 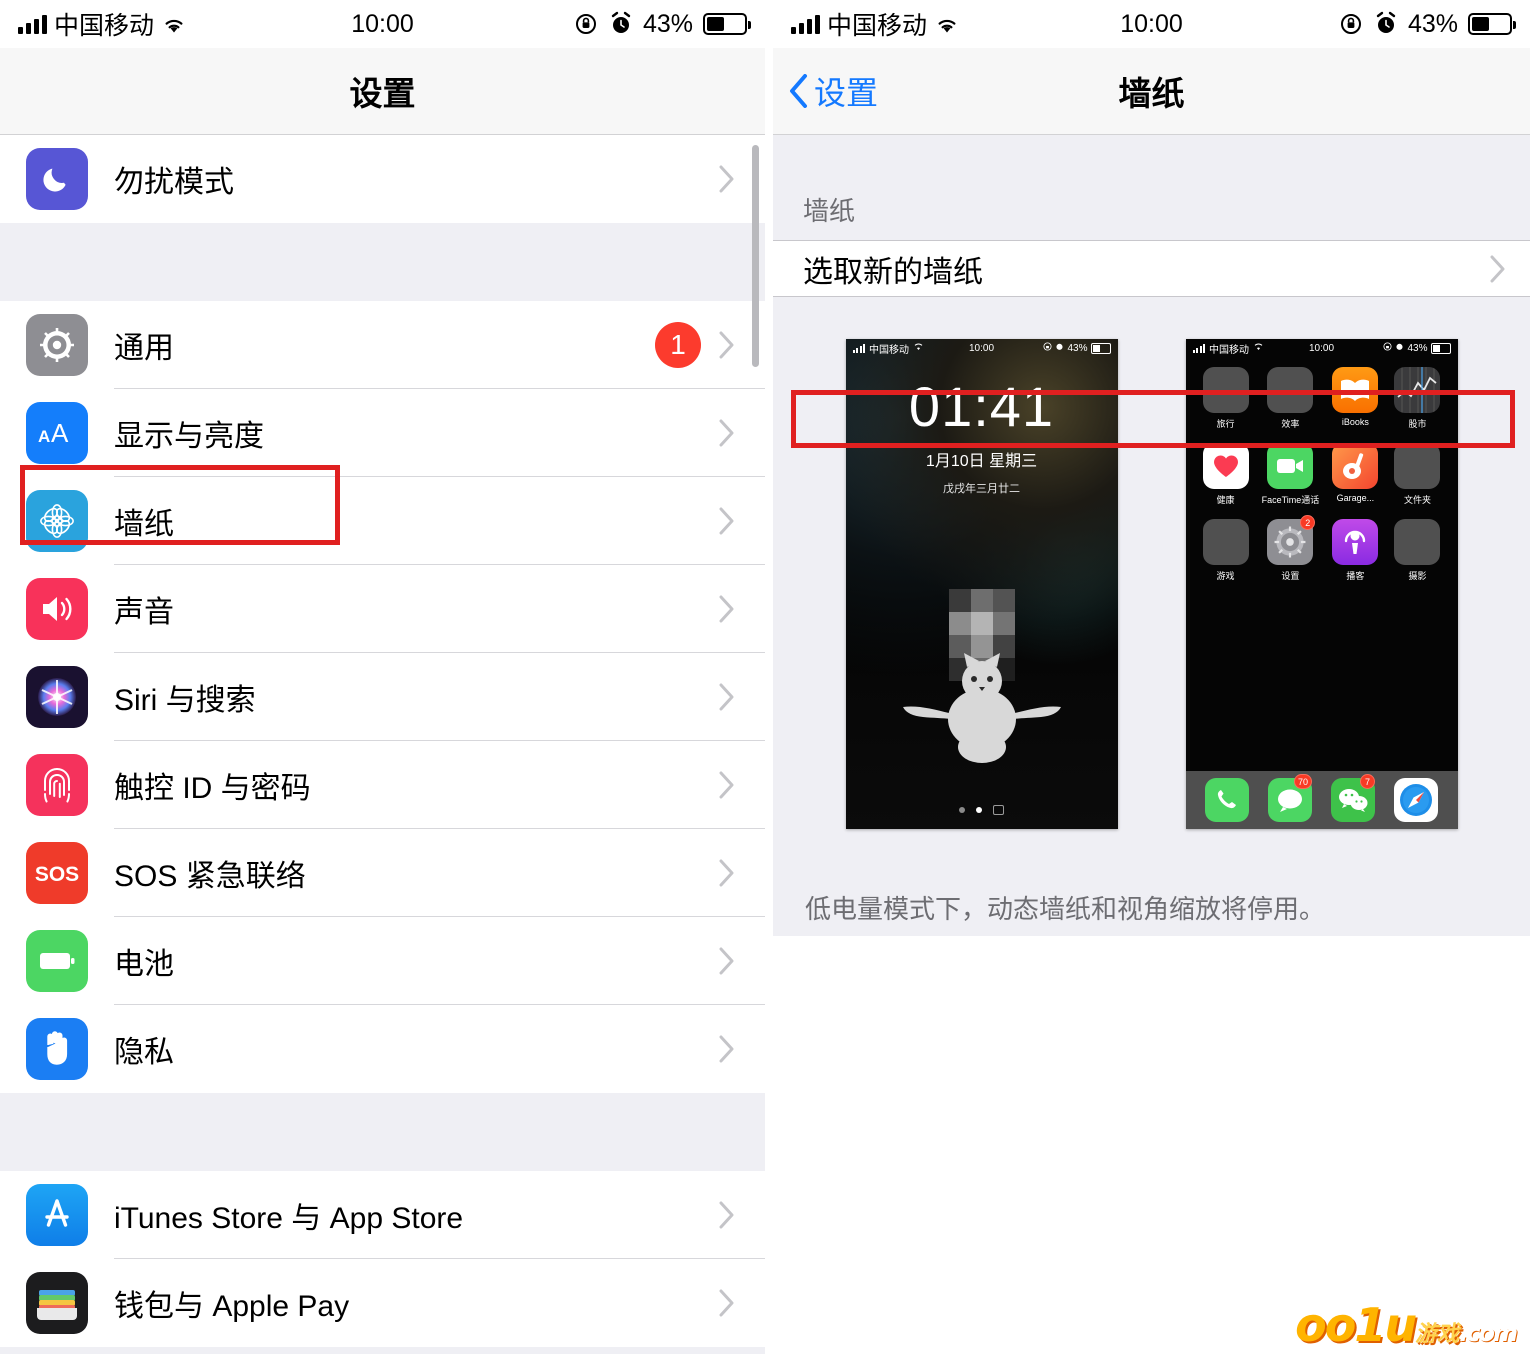 What do you see at coordinates (1321, 800) in the screenshot?
I see `home-dock: 70 7` at bounding box center [1321, 800].